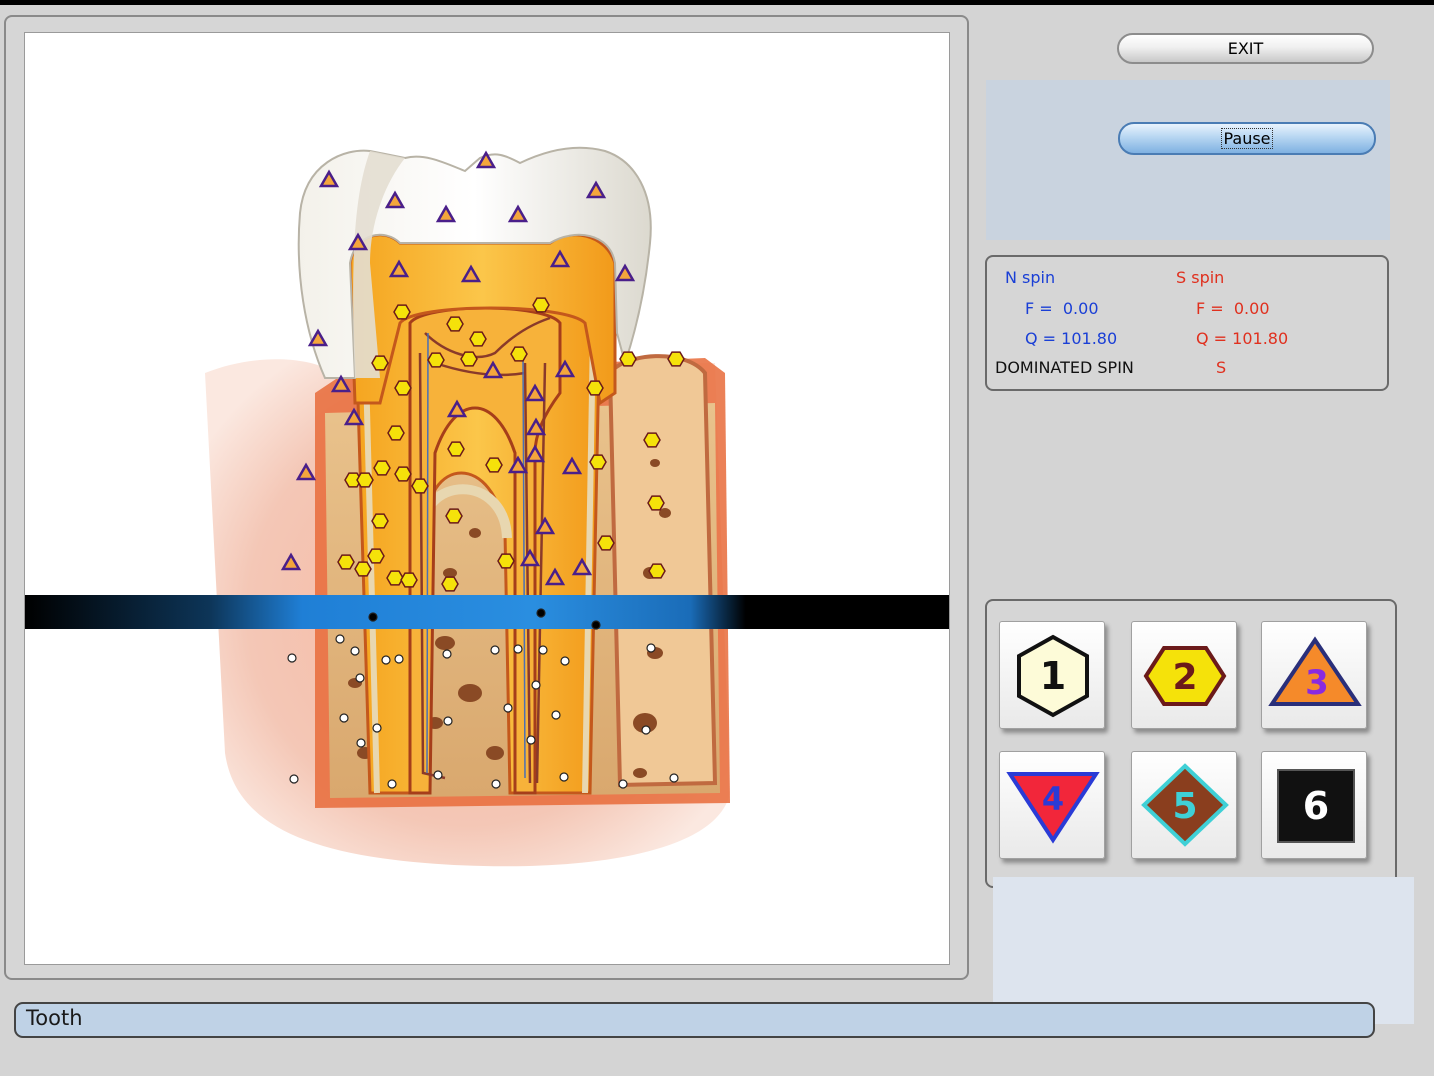  I want to click on shape-6-label: 6, so click(1316, 806).